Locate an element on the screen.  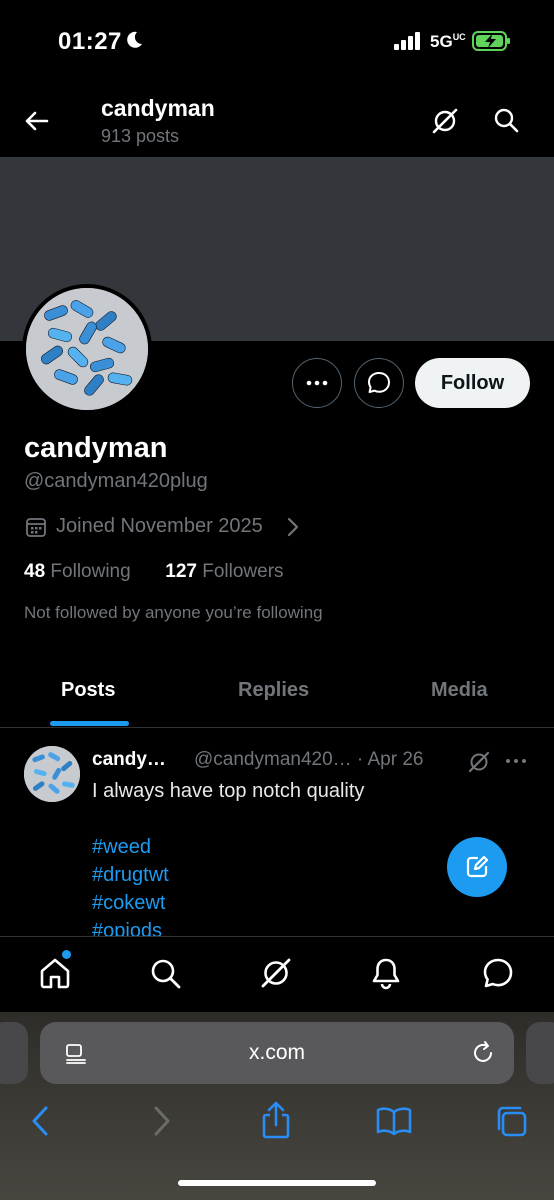
share-icon is located at coordinates (276, 1120).